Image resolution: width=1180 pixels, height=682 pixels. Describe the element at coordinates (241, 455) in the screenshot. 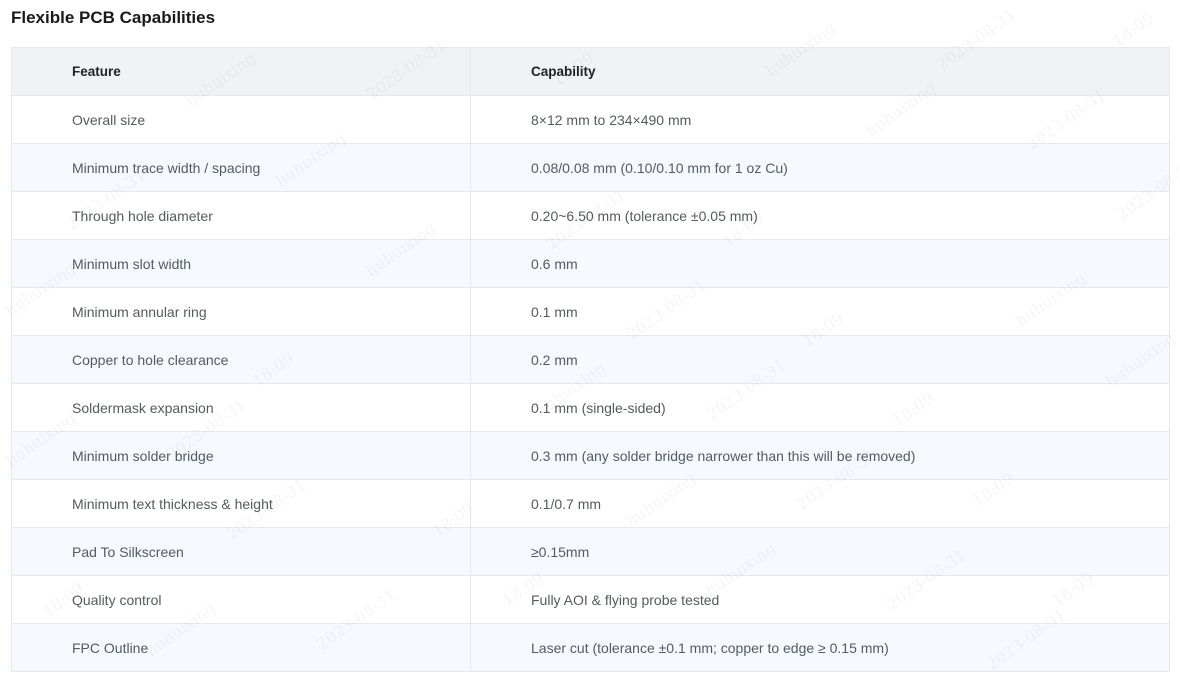

I see `feature-cell: Minimum solder bridge` at that location.